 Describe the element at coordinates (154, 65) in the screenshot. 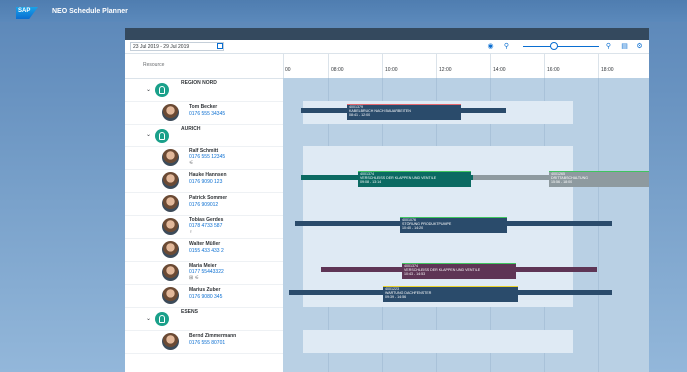

I see `resource-header-label: Resource` at that location.